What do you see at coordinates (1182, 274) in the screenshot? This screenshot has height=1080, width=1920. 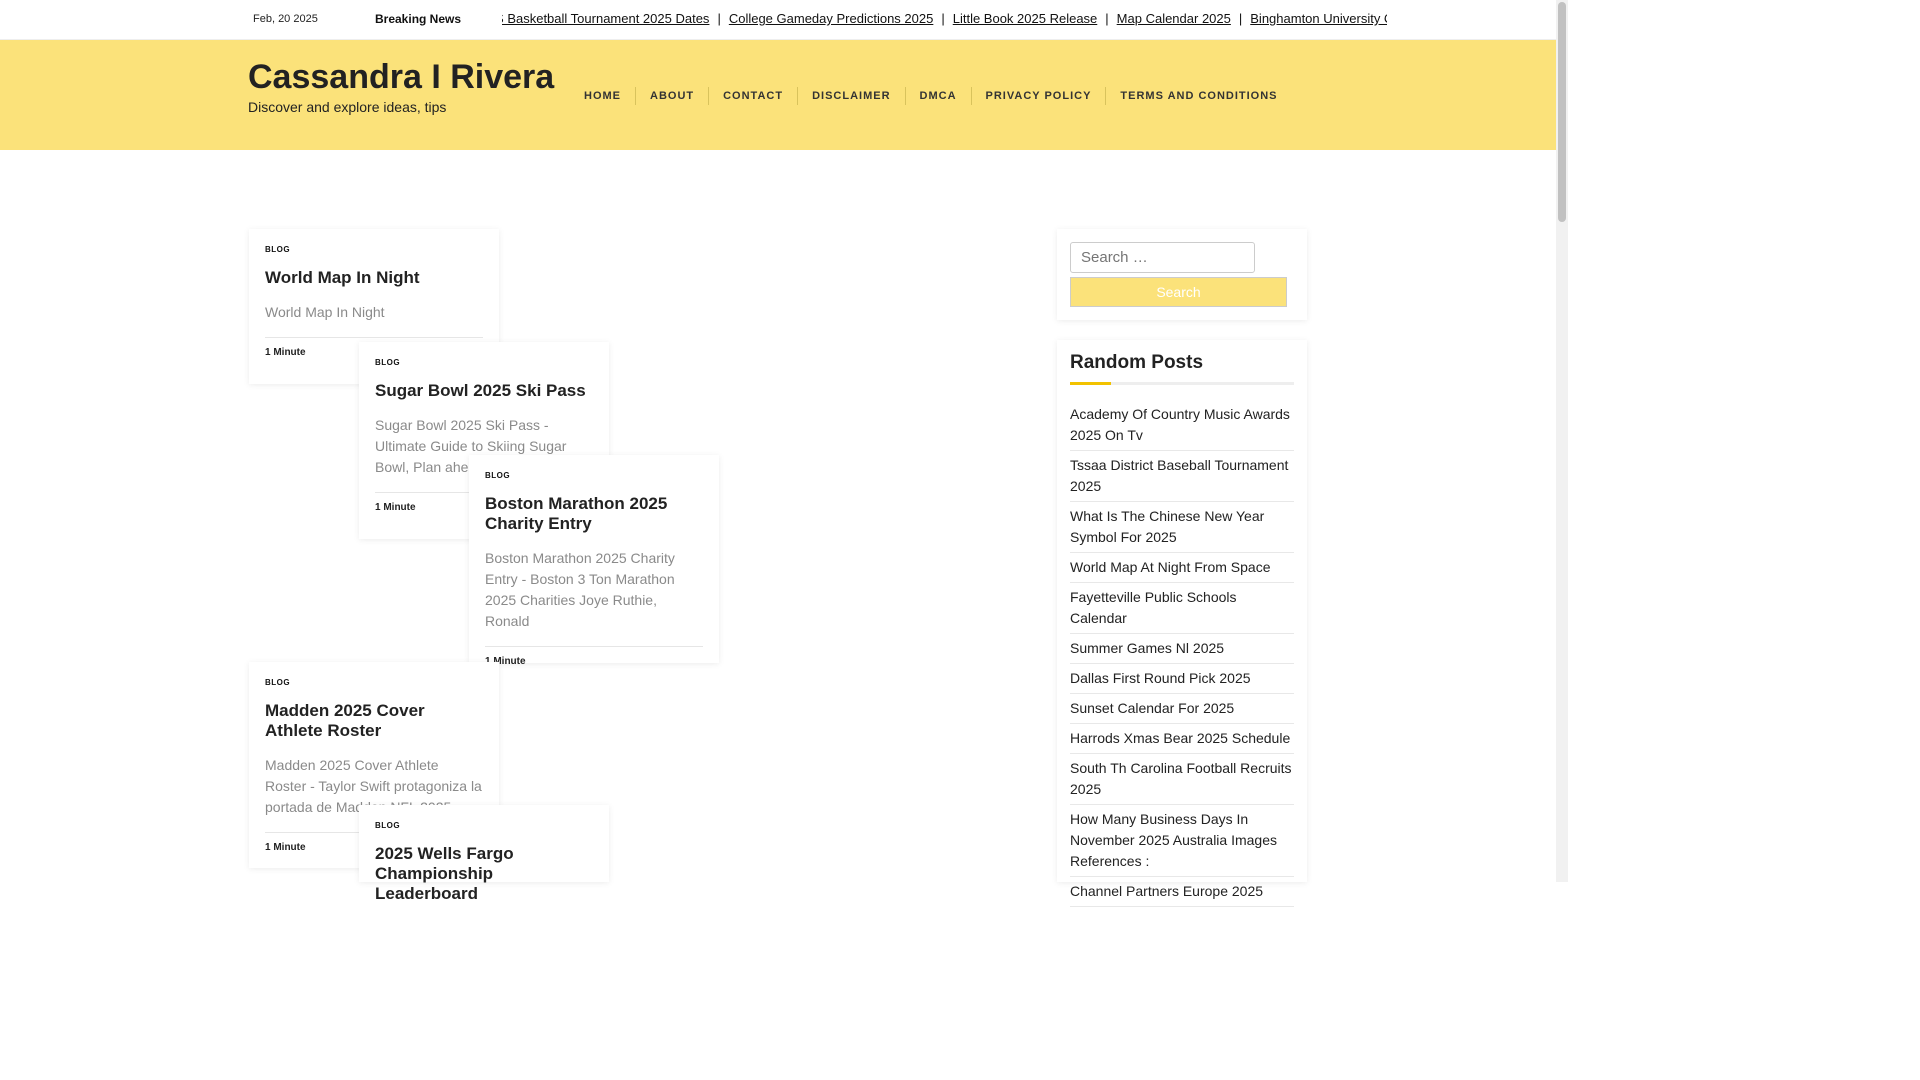 I see `search-widget: Search` at bounding box center [1182, 274].